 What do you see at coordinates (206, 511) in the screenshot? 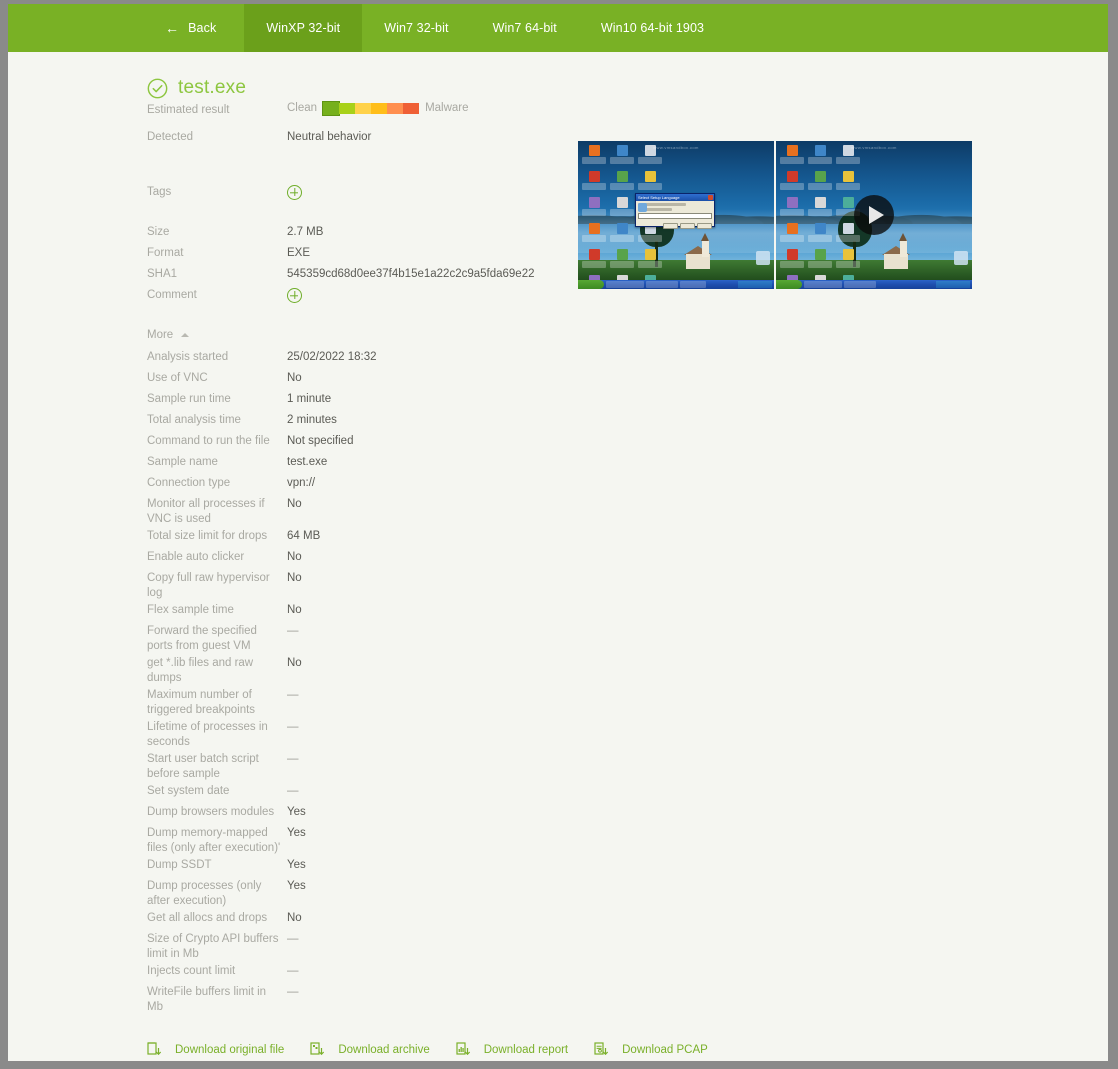
I see `detail-key: Monitor all processes if VNC is used` at bounding box center [206, 511].